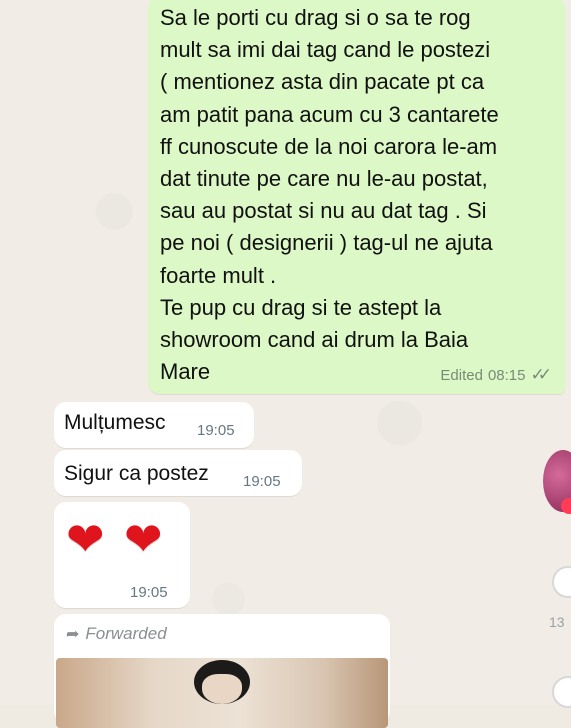  What do you see at coordinates (566, 506) in the screenshot?
I see `notification-badge` at bounding box center [566, 506].